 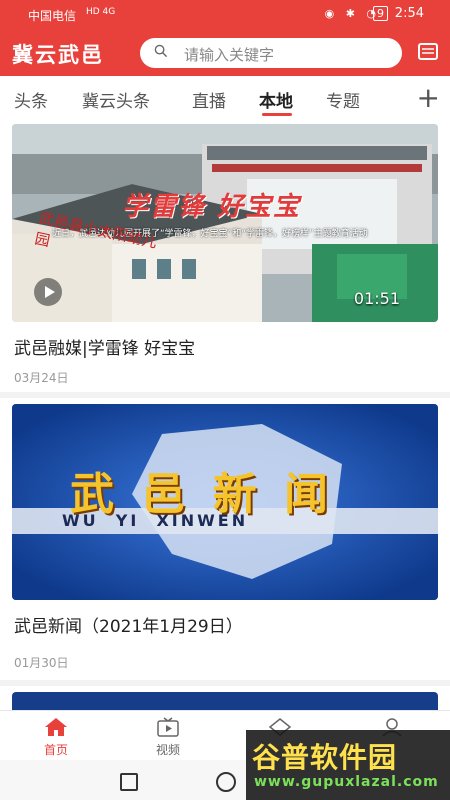 What do you see at coordinates (209, 99) in the screenshot?
I see `tab-live: 直播` at bounding box center [209, 99].